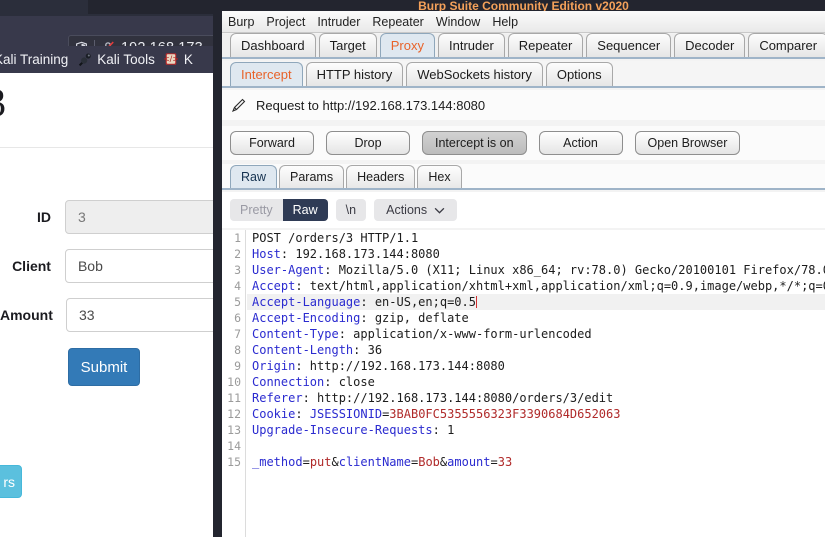 This screenshot has width=825, height=537. Describe the element at coordinates (505, 462) in the screenshot. I see `request-token: 33` at that location.